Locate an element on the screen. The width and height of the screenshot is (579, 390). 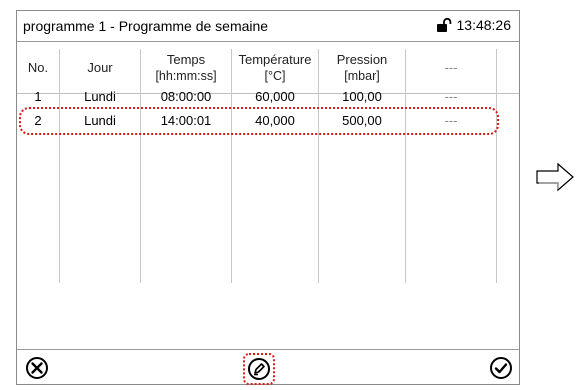
cancel-icon is located at coordinates (37, 368).